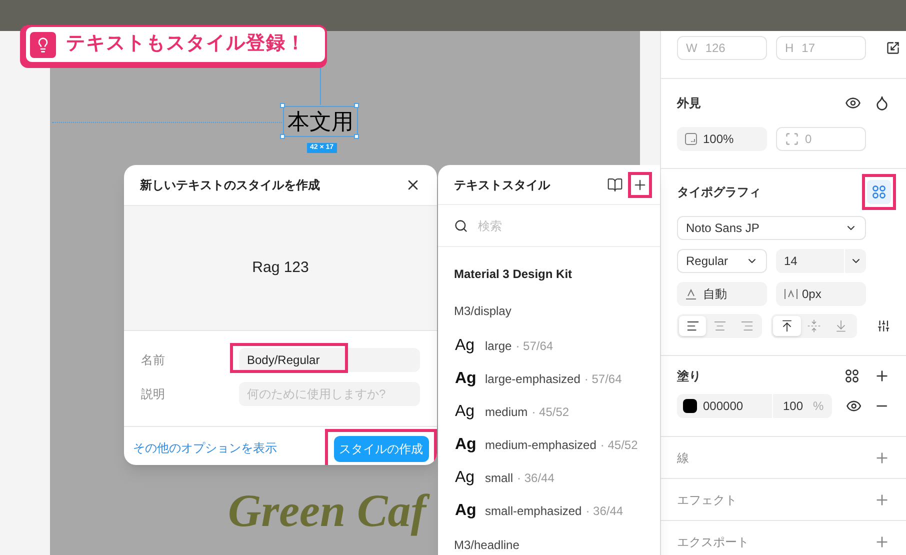 Image resolution: width=906 pixels, height=555 pixels. I want to click on align-left-icon, so click(693, 326).